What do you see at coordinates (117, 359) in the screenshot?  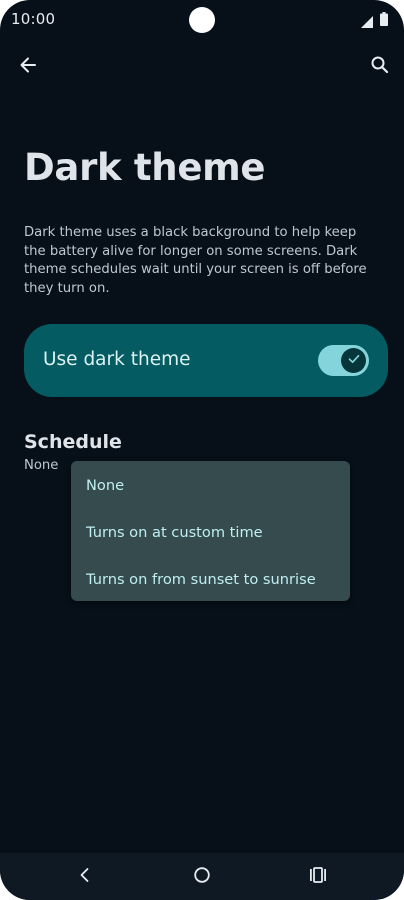 I see `toggle-label: Use dark theme` at bounding box center [117, 359].